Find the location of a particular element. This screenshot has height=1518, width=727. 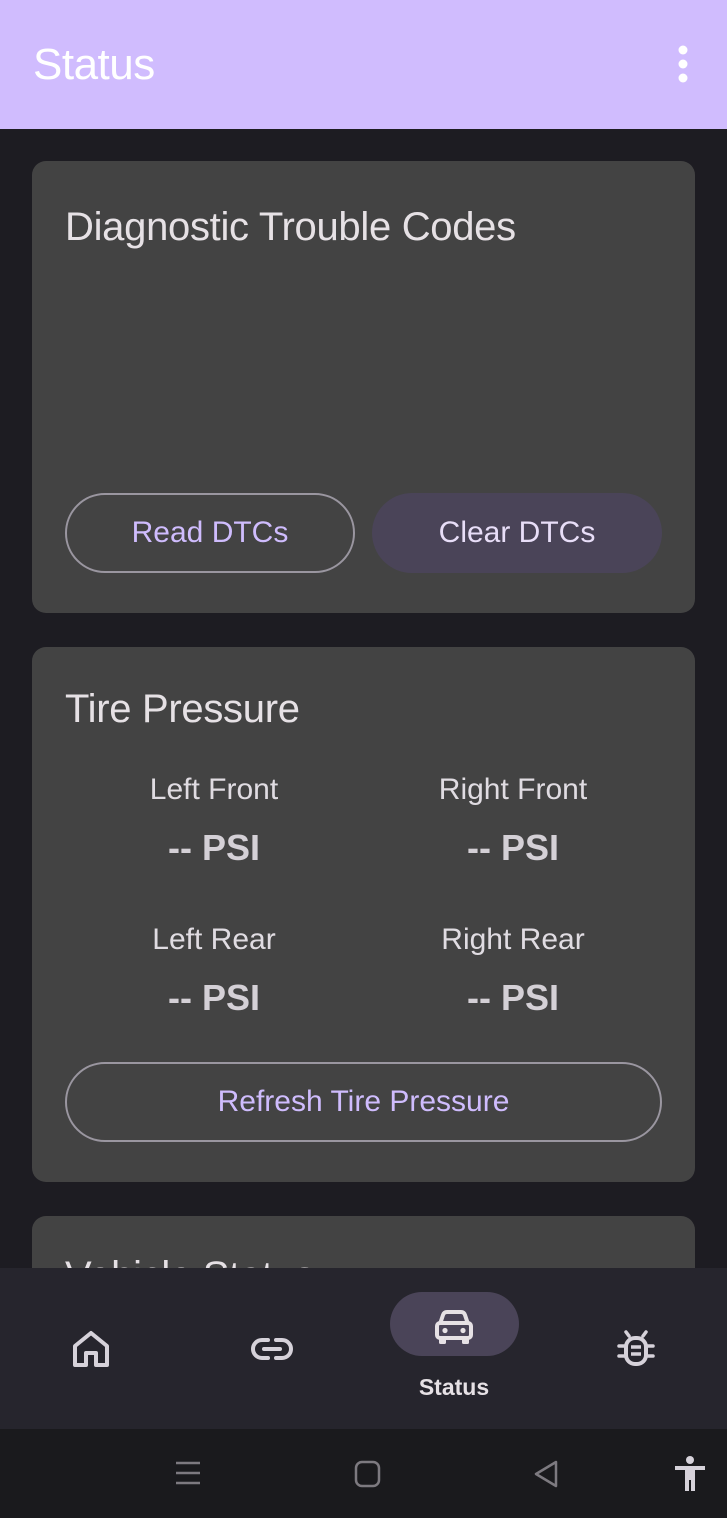

nav-item-connect is located at coordinates (273, 1348).